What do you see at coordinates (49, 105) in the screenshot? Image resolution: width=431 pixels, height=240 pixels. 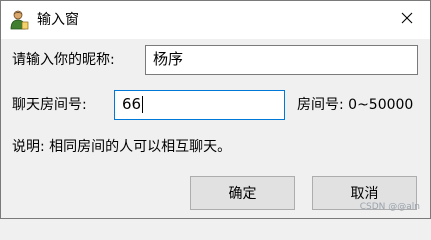 I see `room-label: 聊天房间号:` at bounding box center [49, 105].